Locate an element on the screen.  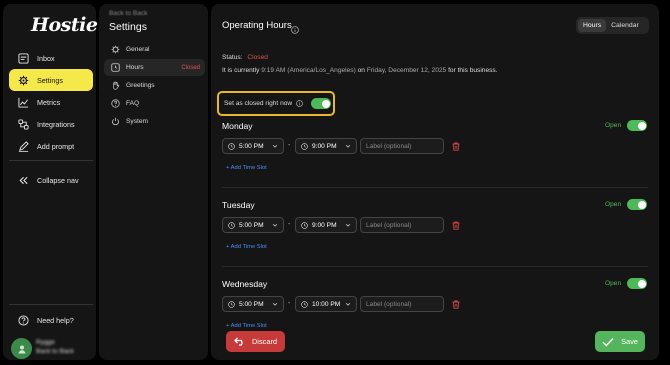
end-time-select: 10:00 PM is located at coordinates (326, 304).